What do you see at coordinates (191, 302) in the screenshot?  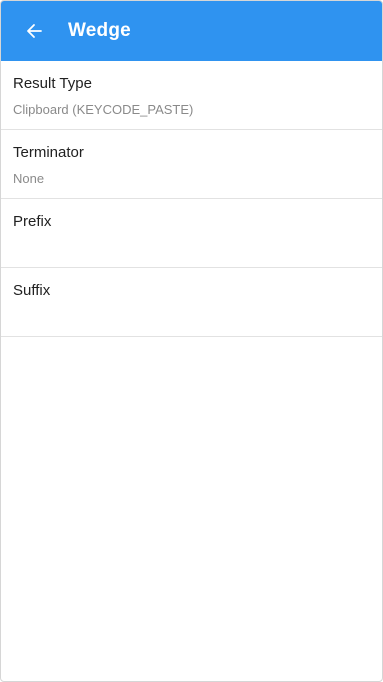 I see `preference-suffix: Suffix` at bounding box center [191, 302].